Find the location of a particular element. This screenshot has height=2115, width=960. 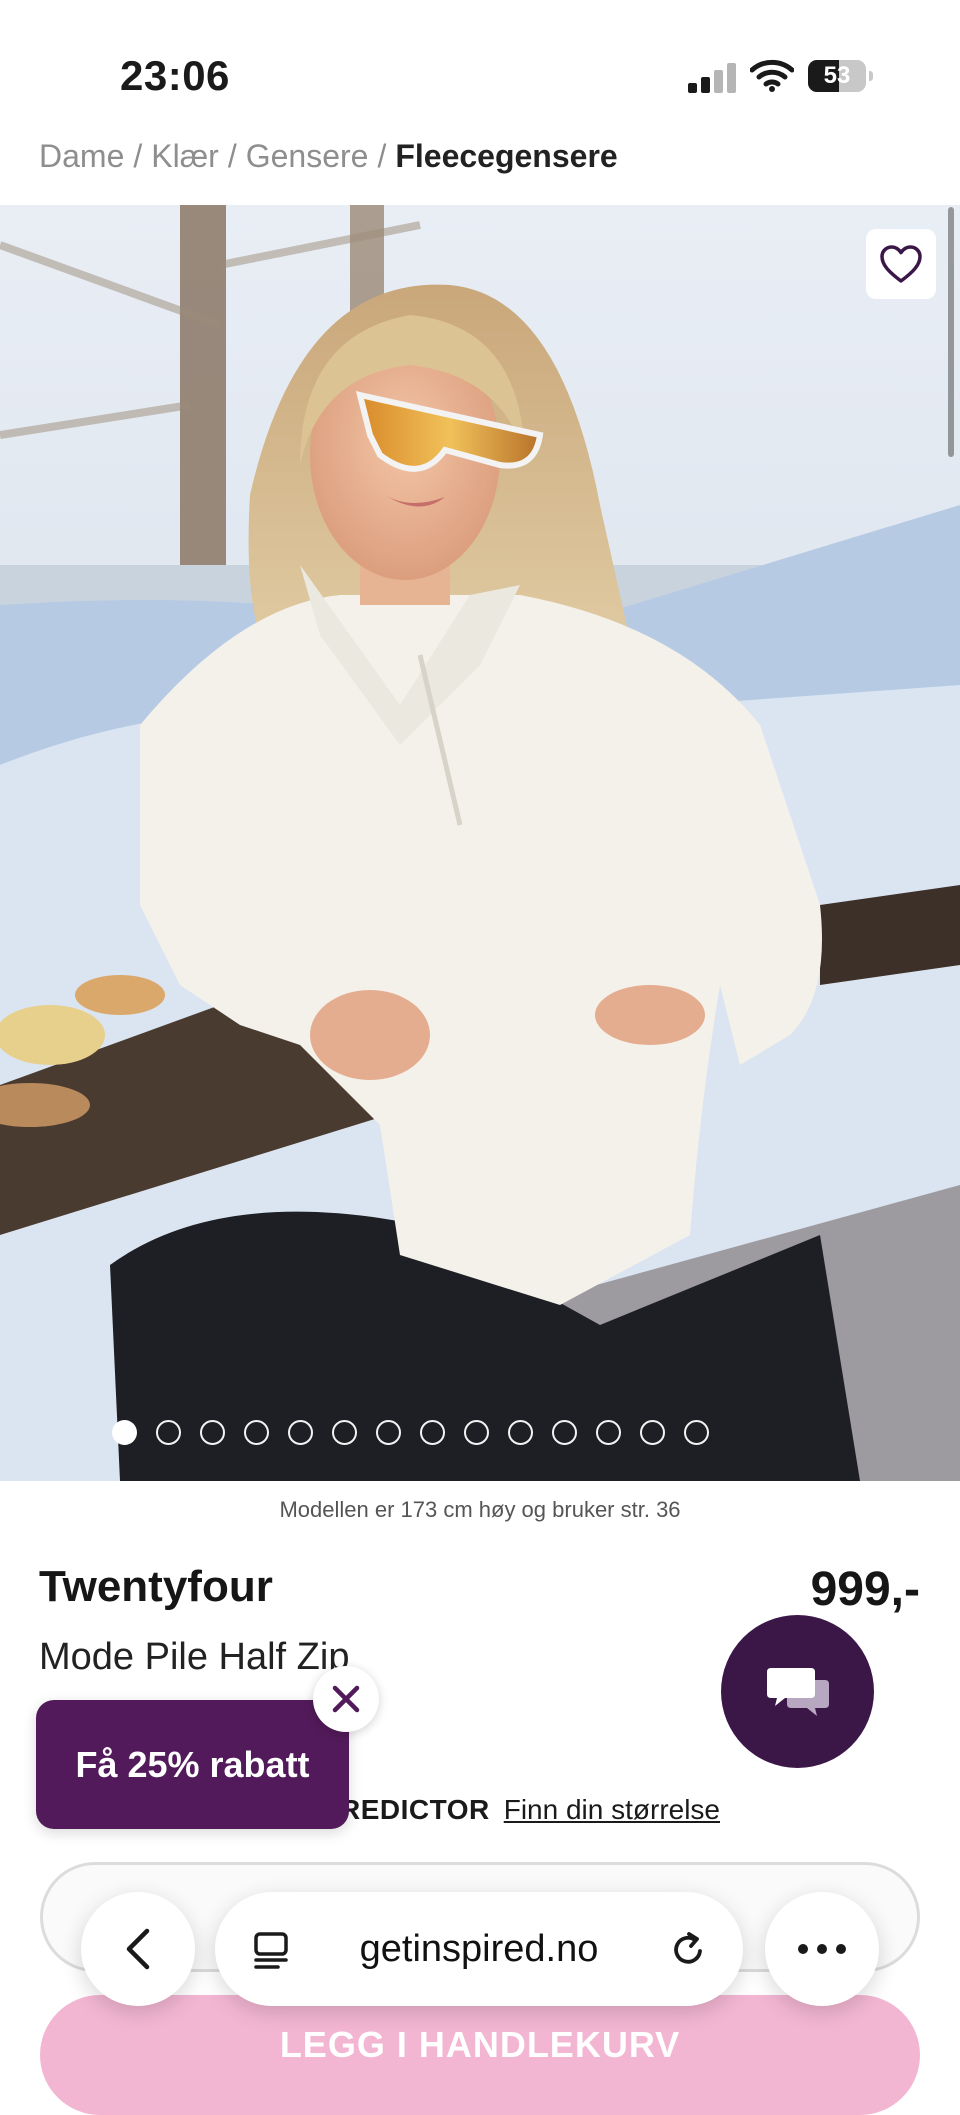

browser-back-button is located at coordinates (138, 1949).